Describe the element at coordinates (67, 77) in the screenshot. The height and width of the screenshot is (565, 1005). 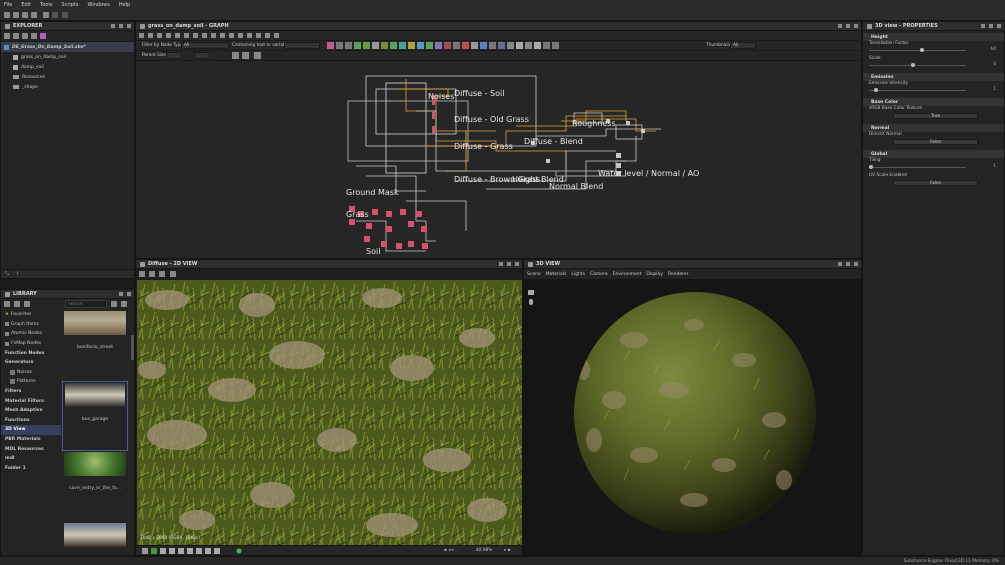
I see `tree-item-folder: Resources` at that location.